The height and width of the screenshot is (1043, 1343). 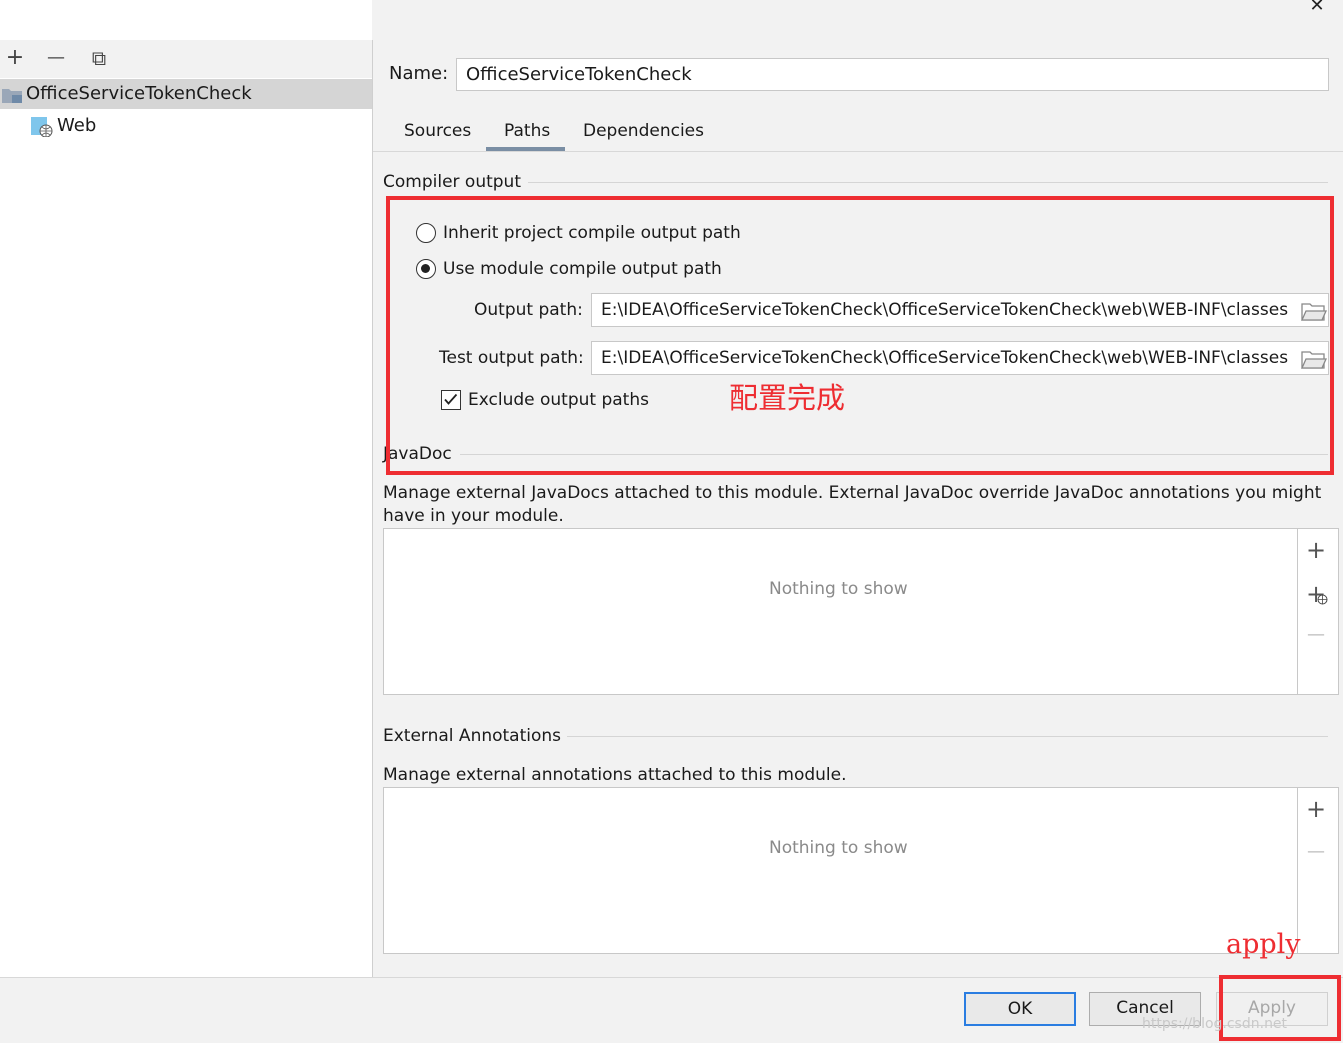 What do you see at coordinates (99, 58) in the screenshot?
I see `copy-icon: ⧉` at bounding box center [99, 58].